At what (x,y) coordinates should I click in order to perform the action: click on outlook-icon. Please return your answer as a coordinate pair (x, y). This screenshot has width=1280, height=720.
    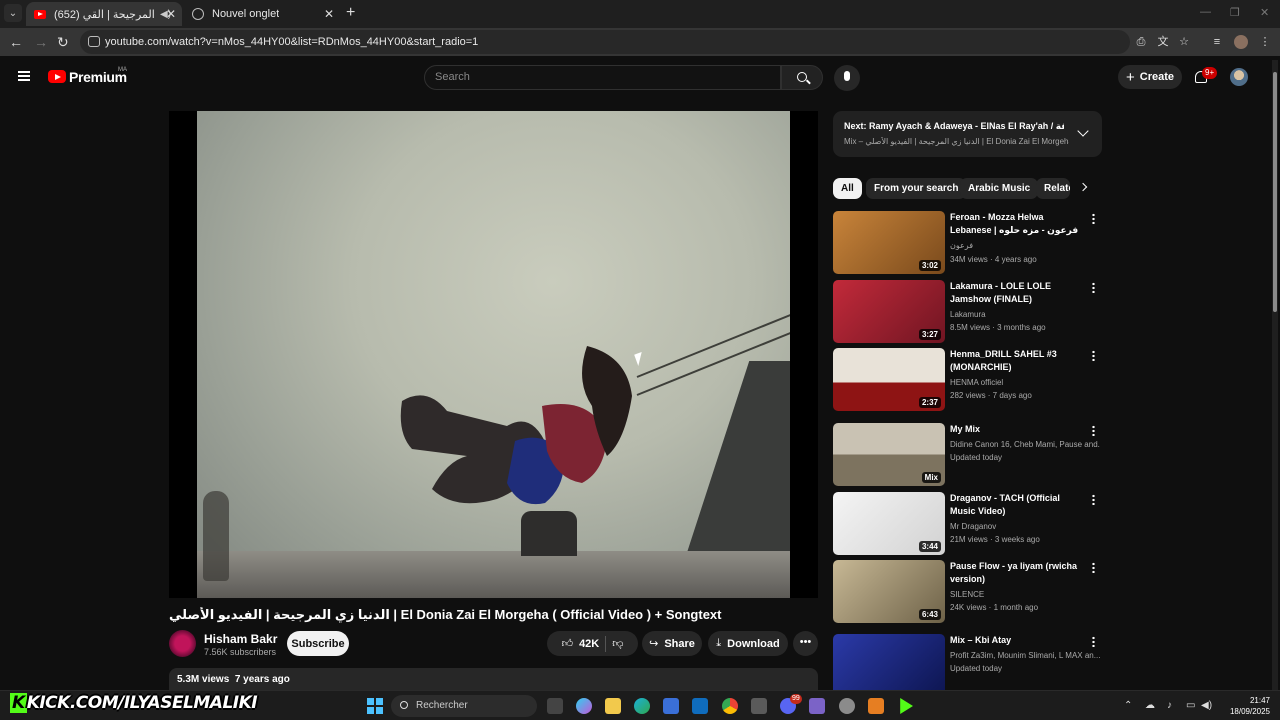
    Looking at the image, I should click on (700, 706).